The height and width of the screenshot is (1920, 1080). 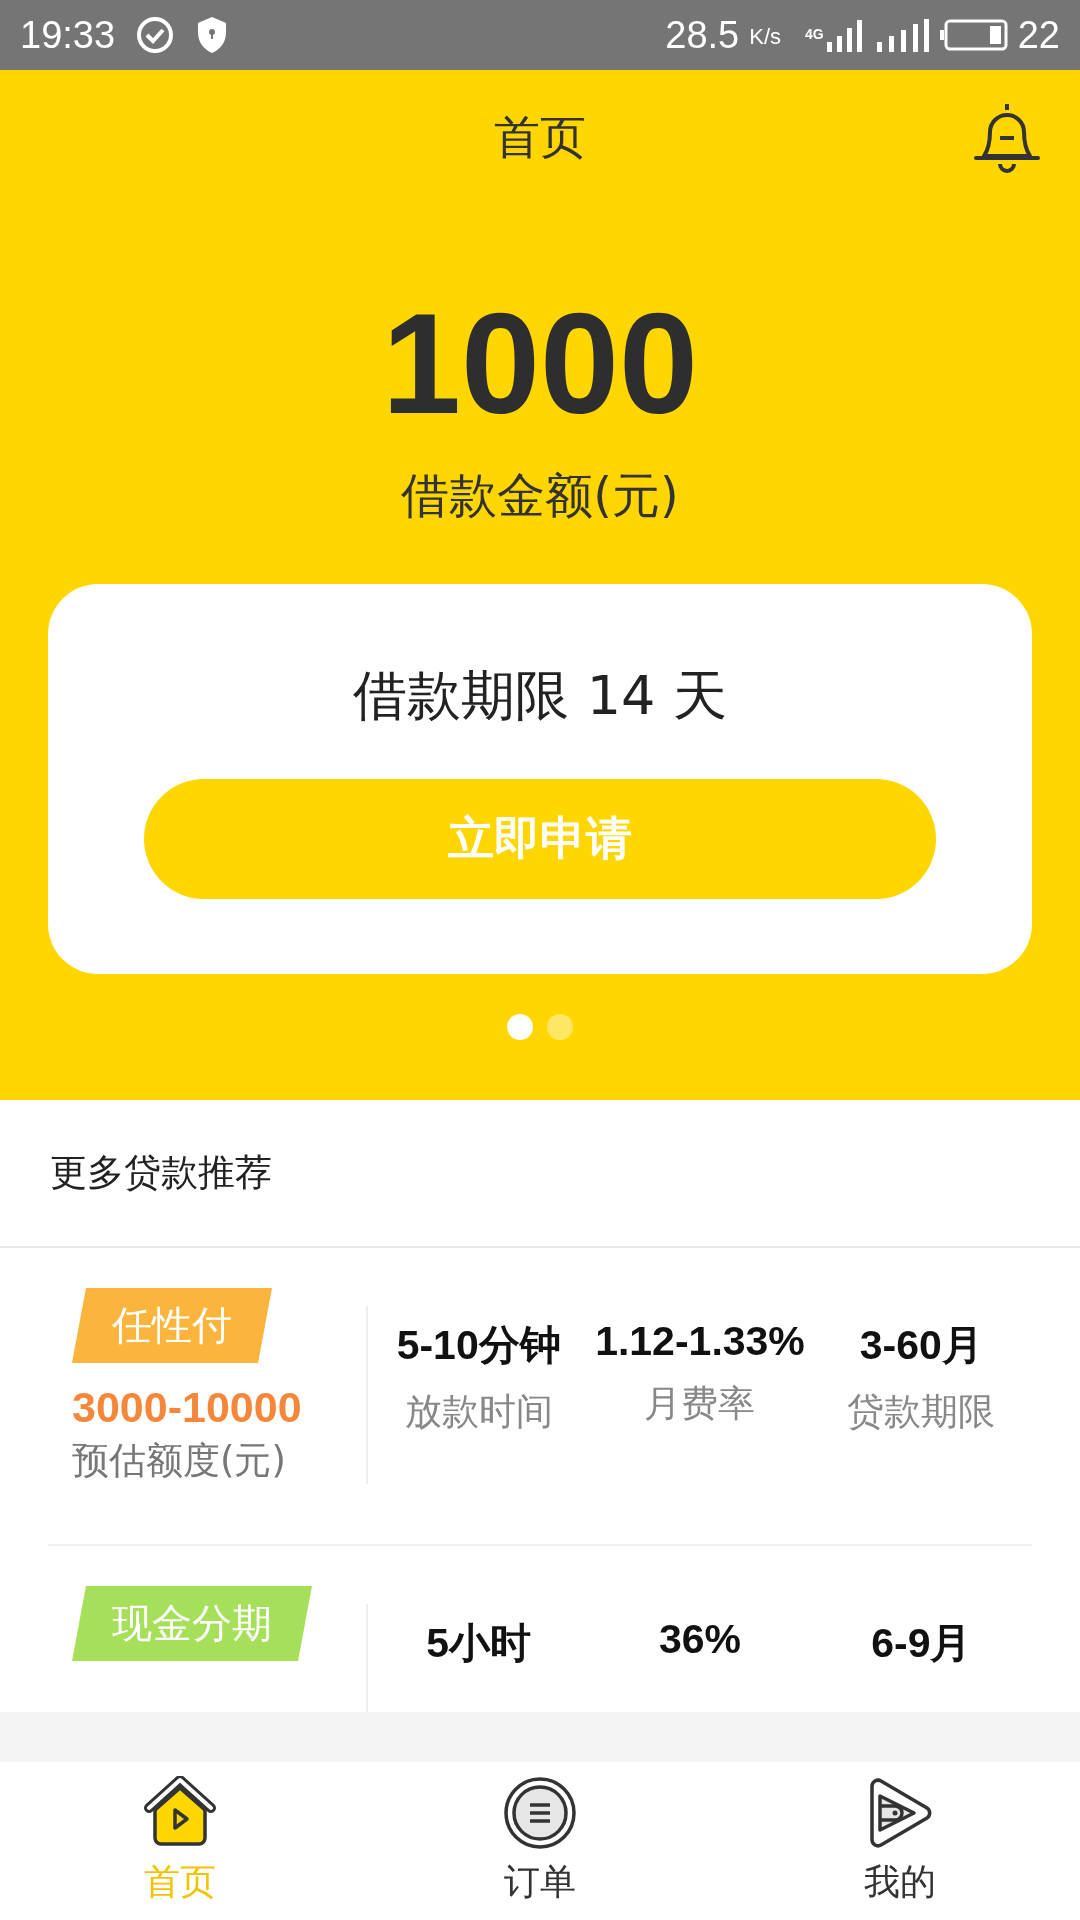 What do you see at coordinates (540, 1174) in the screenshot?
I see `section-title: 更多贷款推荐` at bounding box center [540, 1174].